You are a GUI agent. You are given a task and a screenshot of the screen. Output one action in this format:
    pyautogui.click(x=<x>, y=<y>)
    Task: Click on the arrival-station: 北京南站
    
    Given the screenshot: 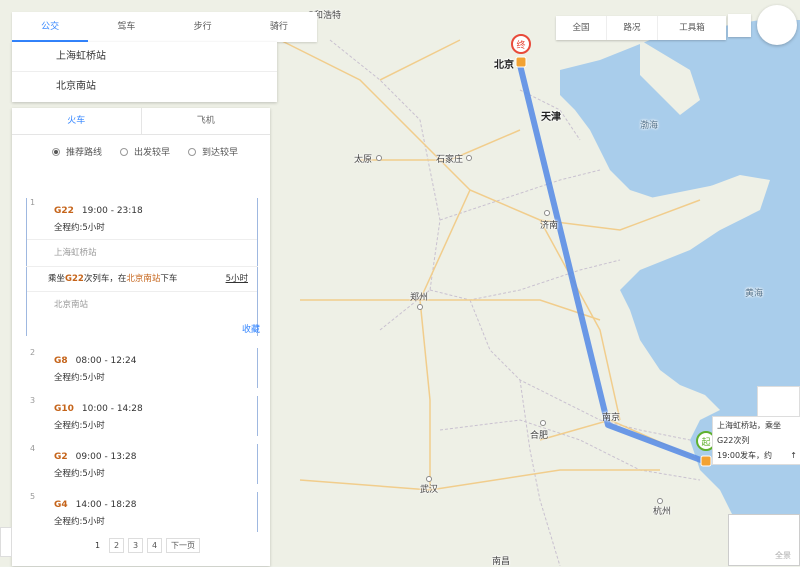 What is the action you would take?
    pyautogui.click(x=142, y=304)
    